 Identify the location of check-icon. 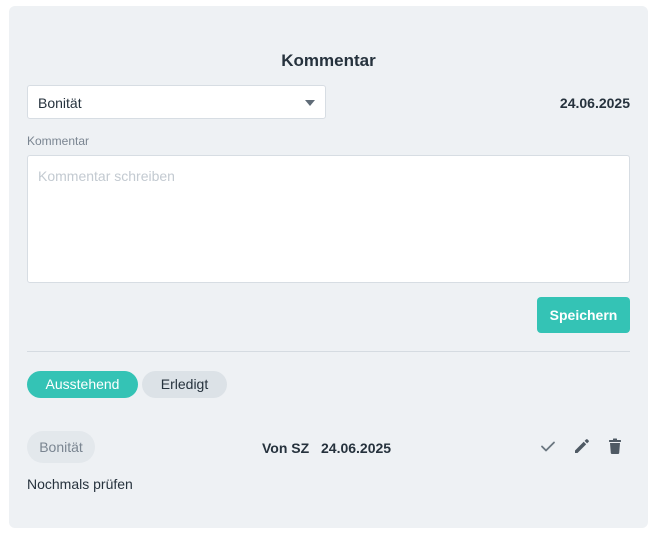
(548, 446).